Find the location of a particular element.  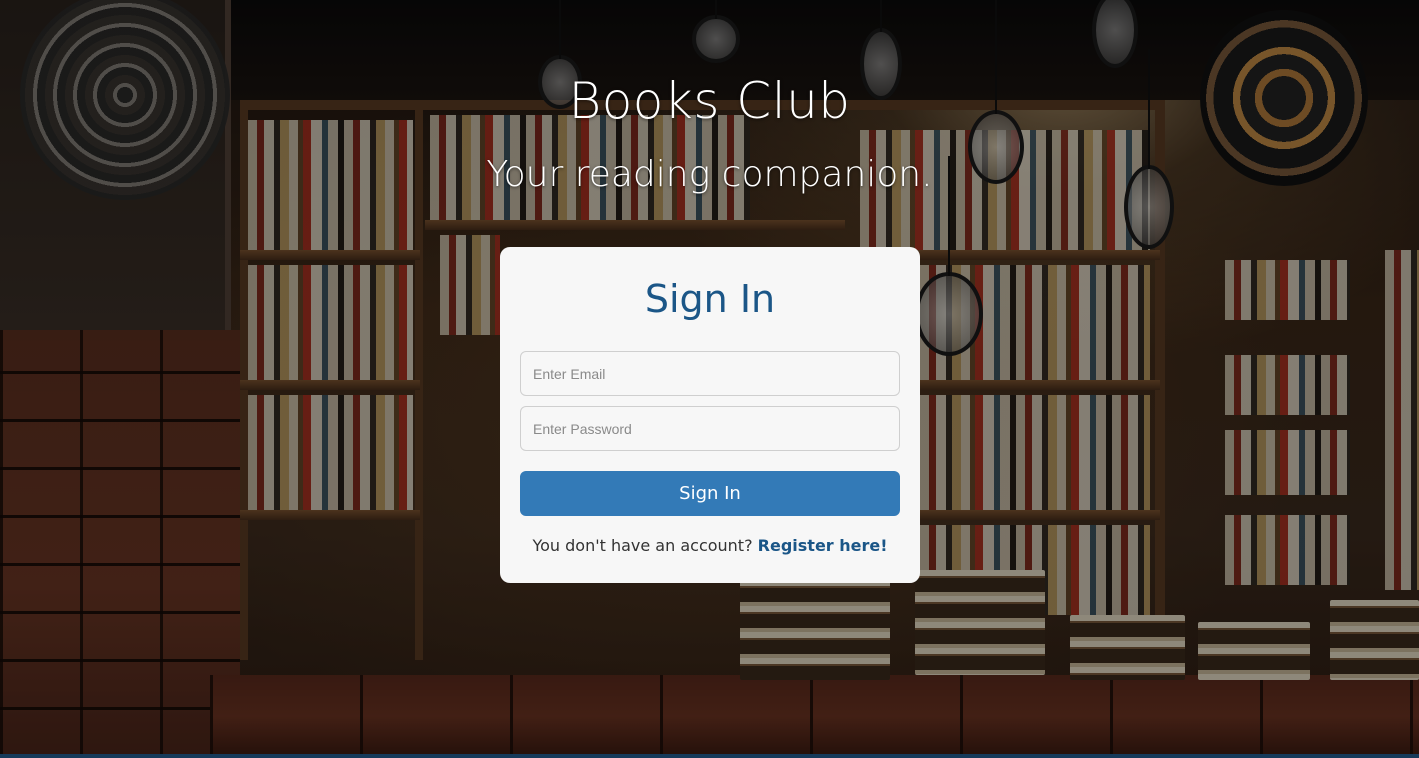

email-input is located at coordinates (710, 373).